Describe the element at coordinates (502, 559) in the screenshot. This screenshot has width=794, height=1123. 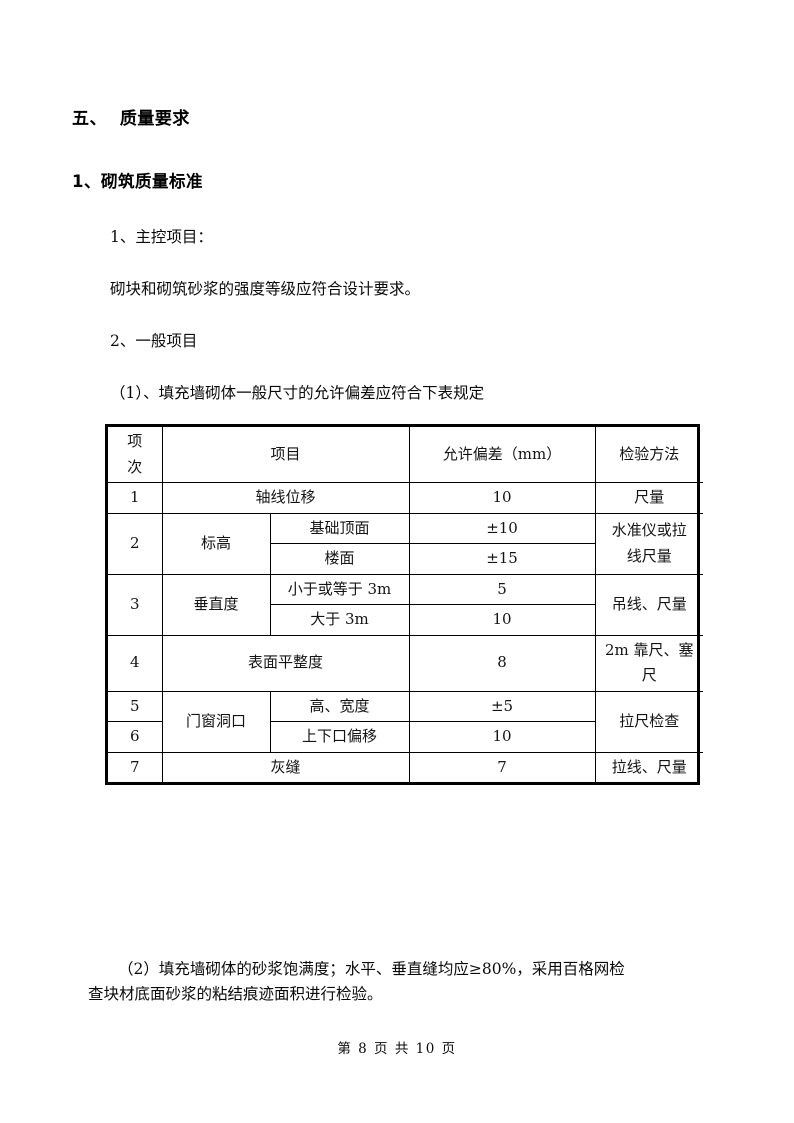
I see `cell-deviation: ±15` at that location.